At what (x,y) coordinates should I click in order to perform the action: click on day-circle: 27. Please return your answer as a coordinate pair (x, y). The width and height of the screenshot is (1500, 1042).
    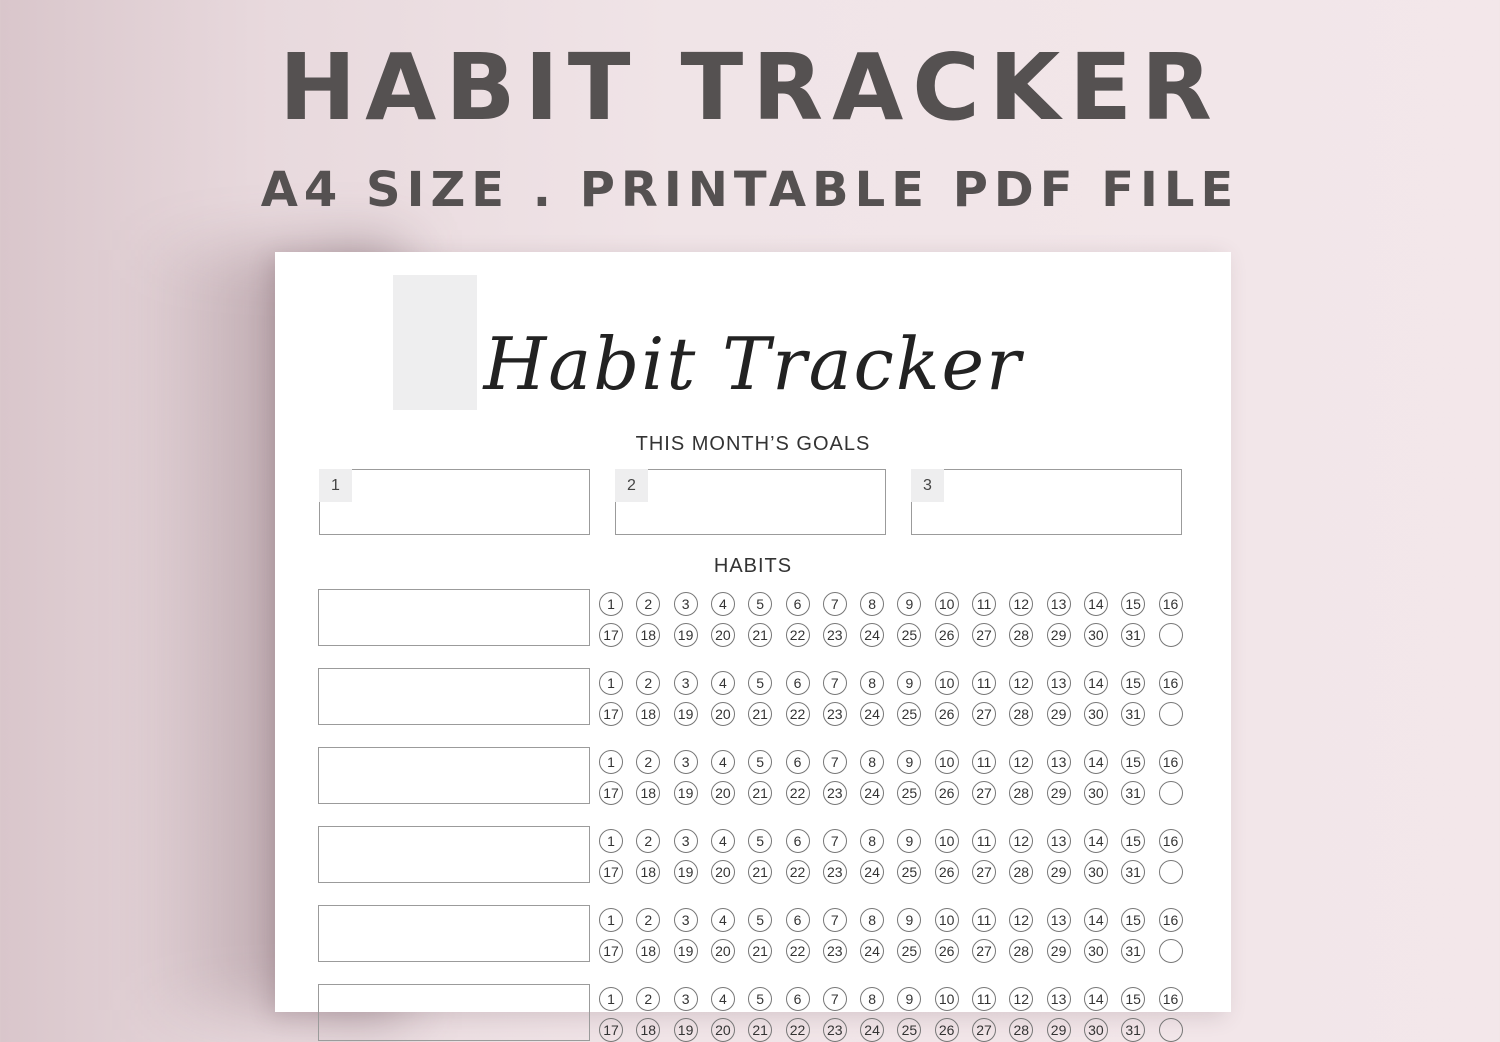
    Looking at the image, I should click on (984, 714).